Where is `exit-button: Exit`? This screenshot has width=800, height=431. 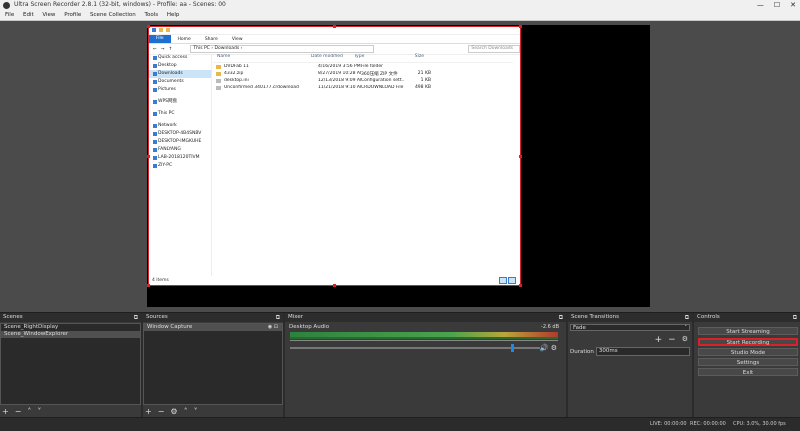 exit-button: Exit is located at coordinates (748, 372).